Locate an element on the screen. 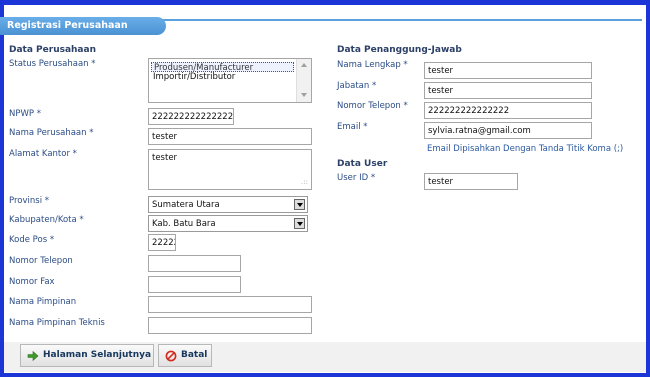 The height and width of the screenshot is (377, 650). label-kabupaten: Kabupaten/Kota * is located at coordinates (46, 220).